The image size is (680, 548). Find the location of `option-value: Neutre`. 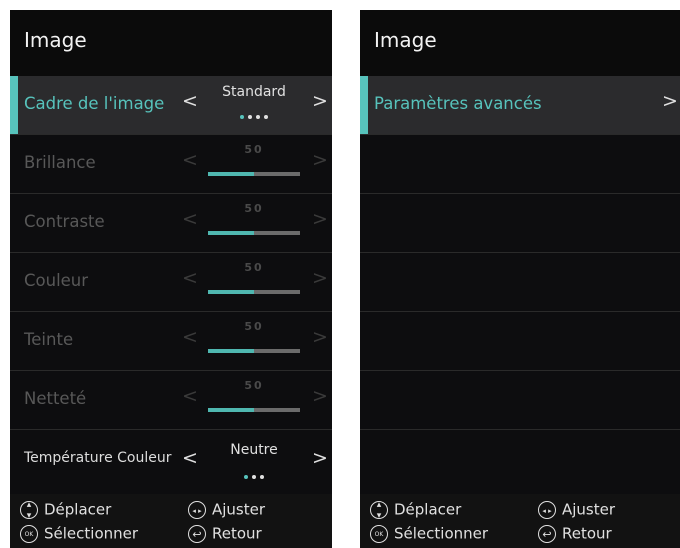

option-value: Neutre is located at coordinates (254, 450).